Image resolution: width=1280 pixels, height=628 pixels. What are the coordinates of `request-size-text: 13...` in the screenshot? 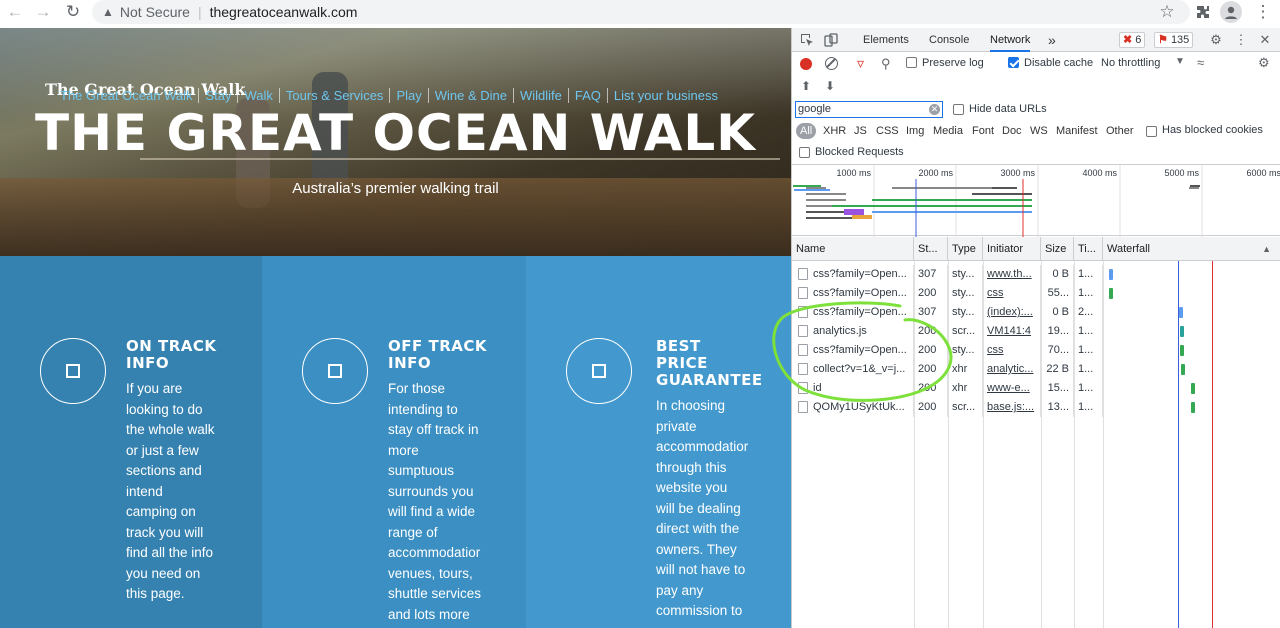 It's located at (1058, 407).